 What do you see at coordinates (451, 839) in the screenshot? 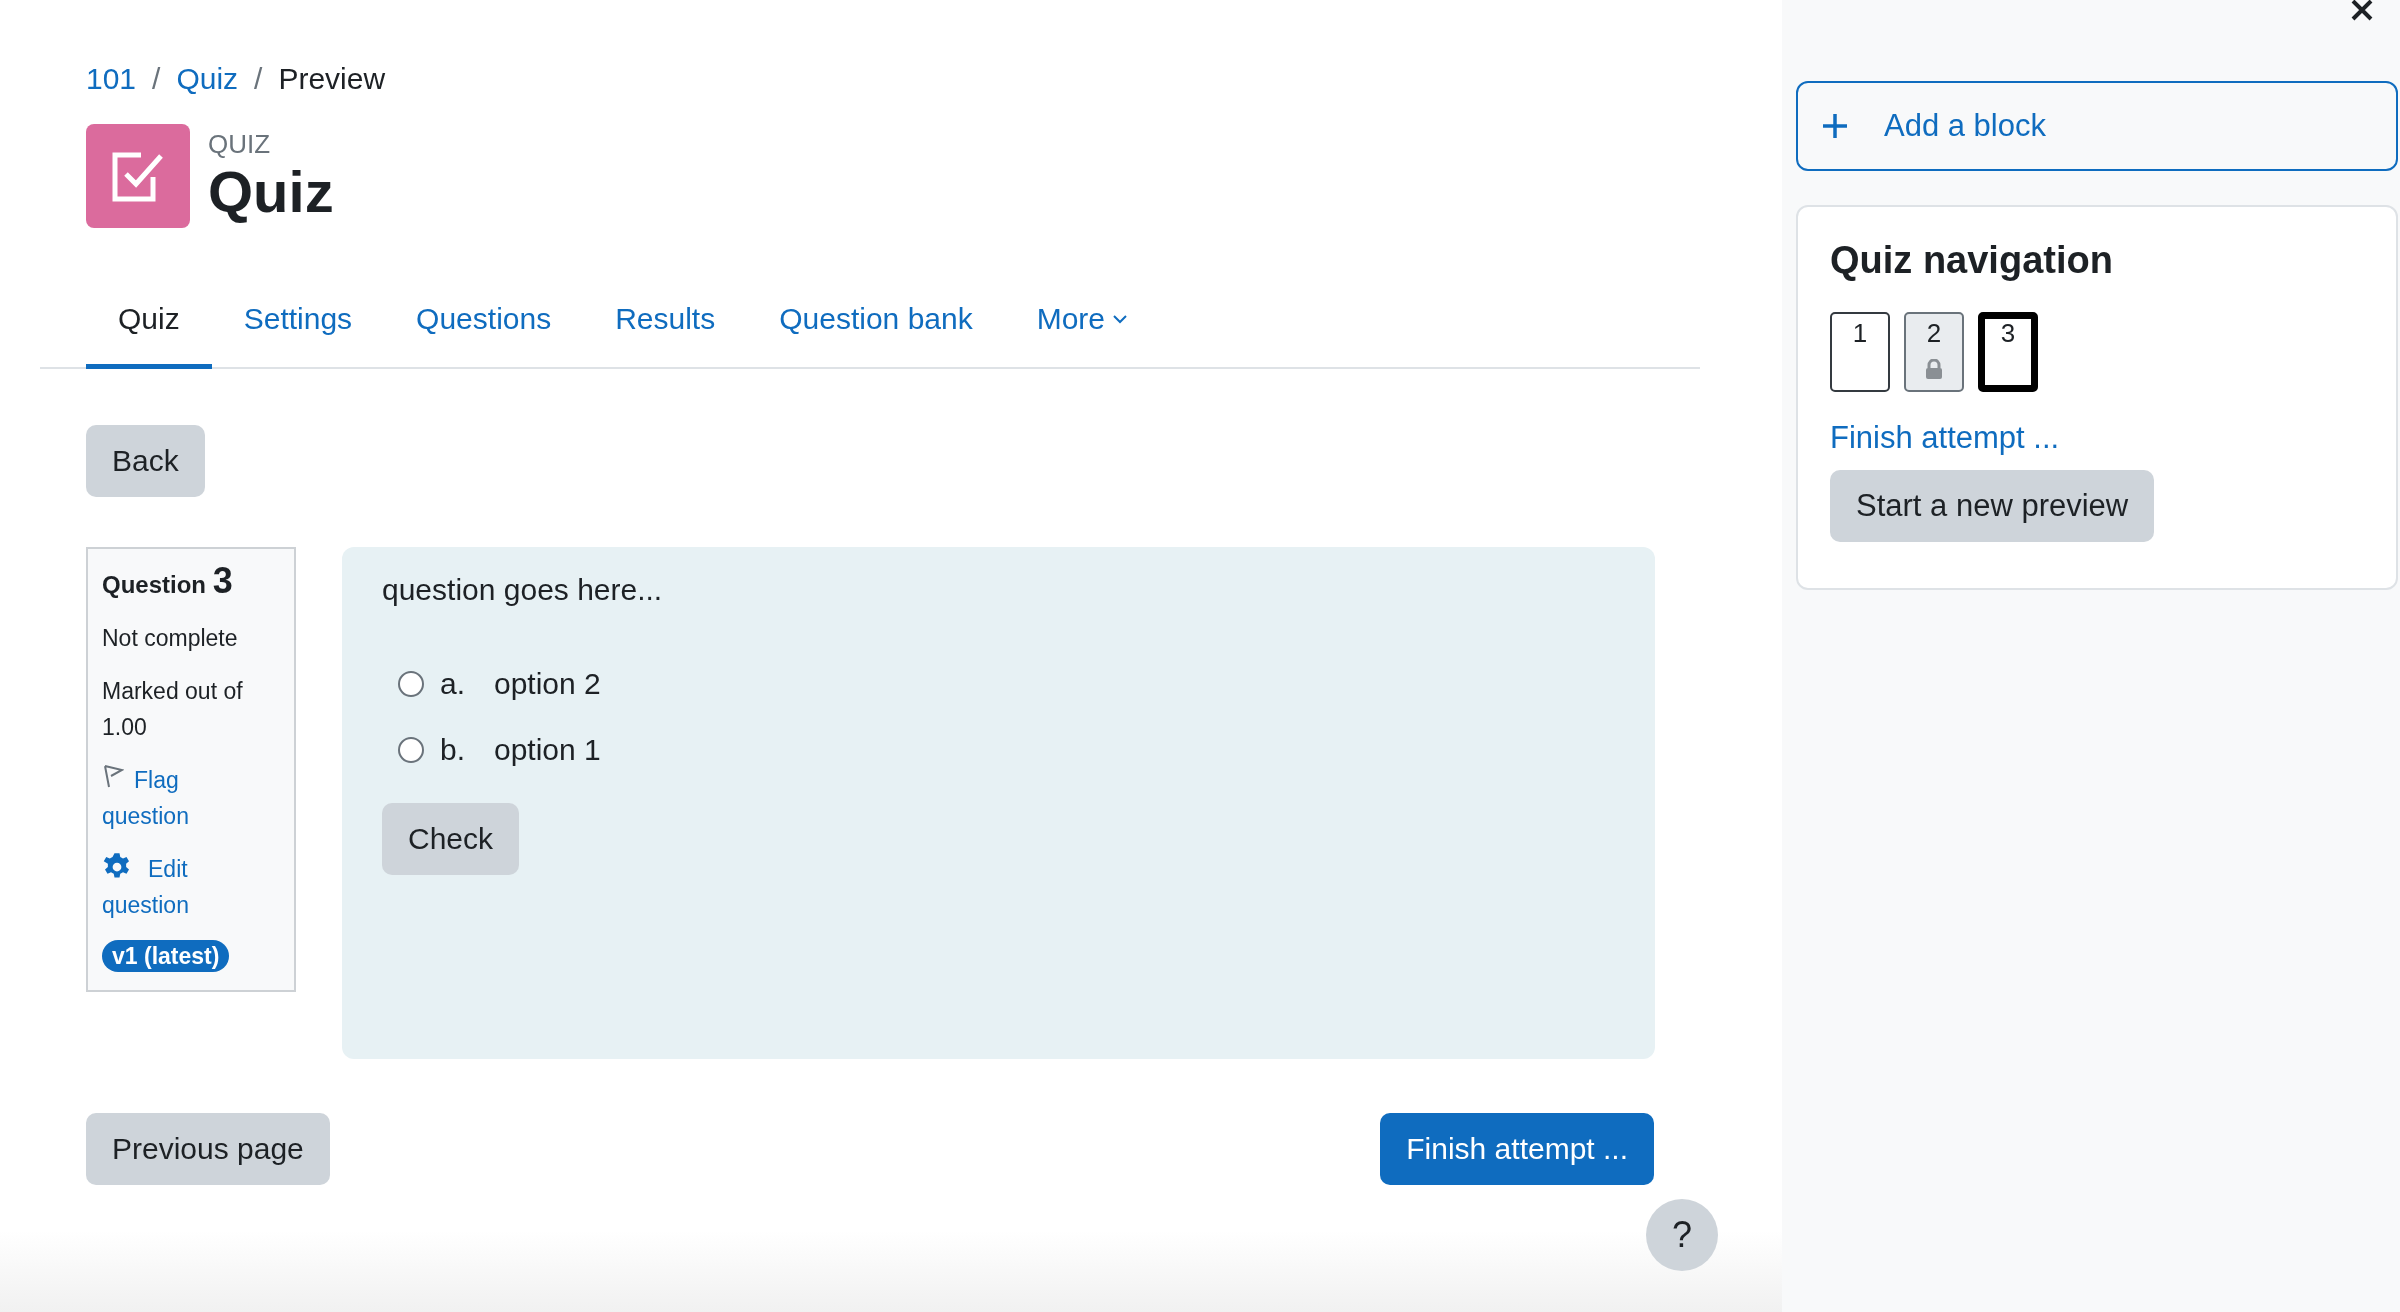
I see `check-button: Check` at bounding box center [451, 839].